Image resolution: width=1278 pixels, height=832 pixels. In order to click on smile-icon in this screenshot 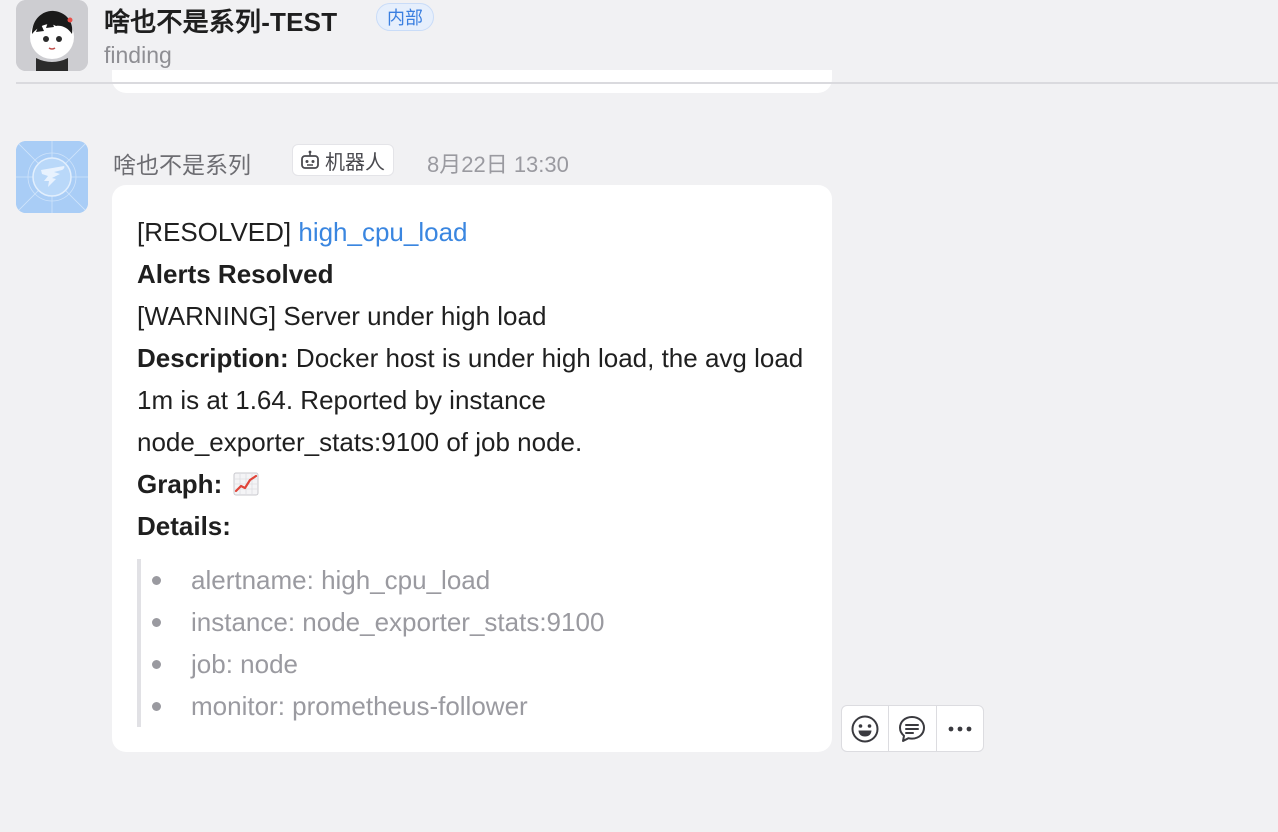, I will do `click(865, 728)`.